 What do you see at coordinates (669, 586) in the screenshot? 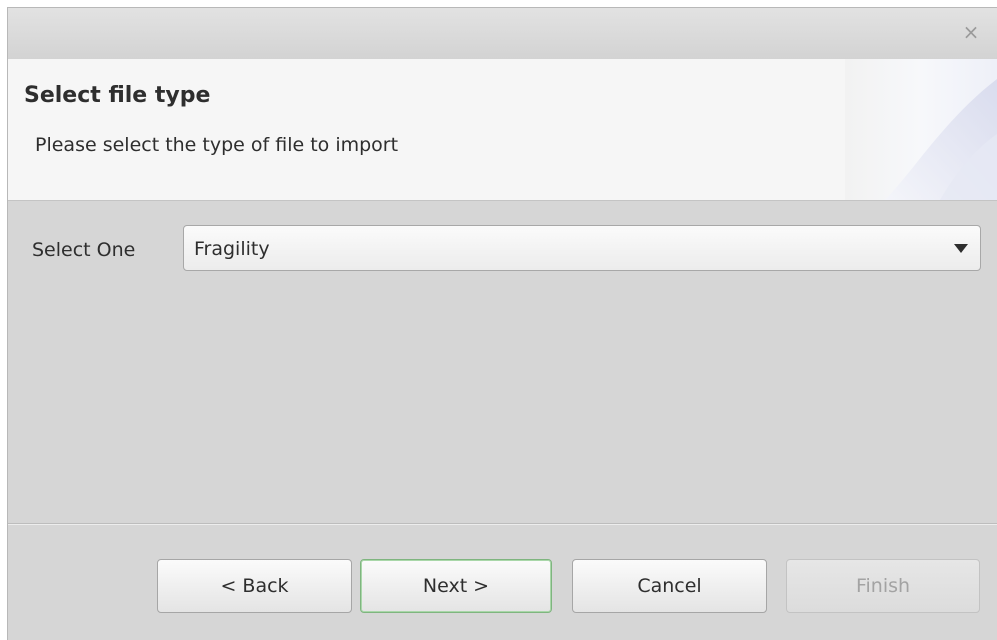
I see `cancel-button: Cancel` at bounding box center [669, 586].